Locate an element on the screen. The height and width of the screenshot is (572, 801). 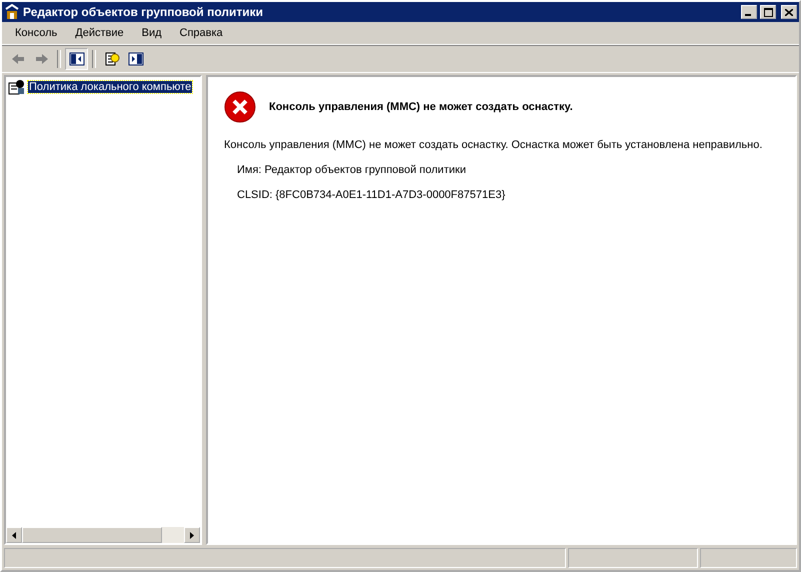
maximize-icon is located at coordinates (768, 12).